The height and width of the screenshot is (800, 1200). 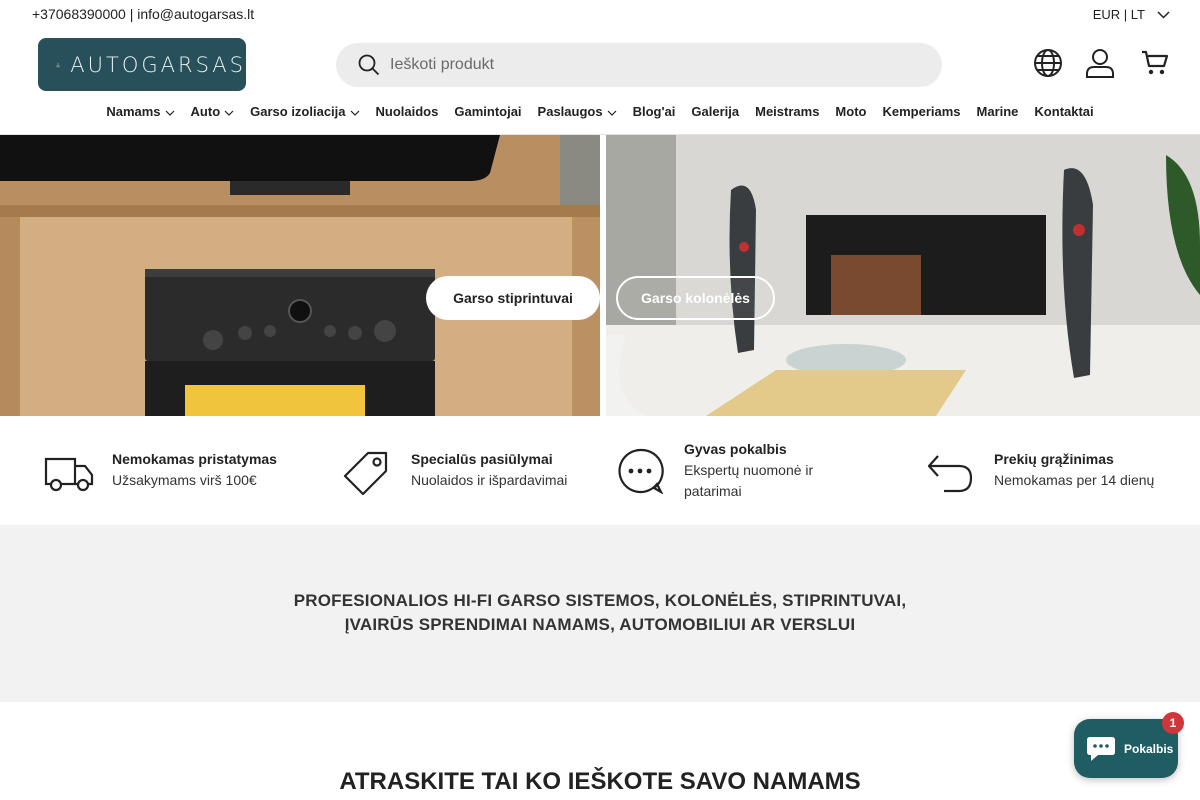 I want to click on feature-title: Specialūs pasiūlymai, so click(x=482, y=459).